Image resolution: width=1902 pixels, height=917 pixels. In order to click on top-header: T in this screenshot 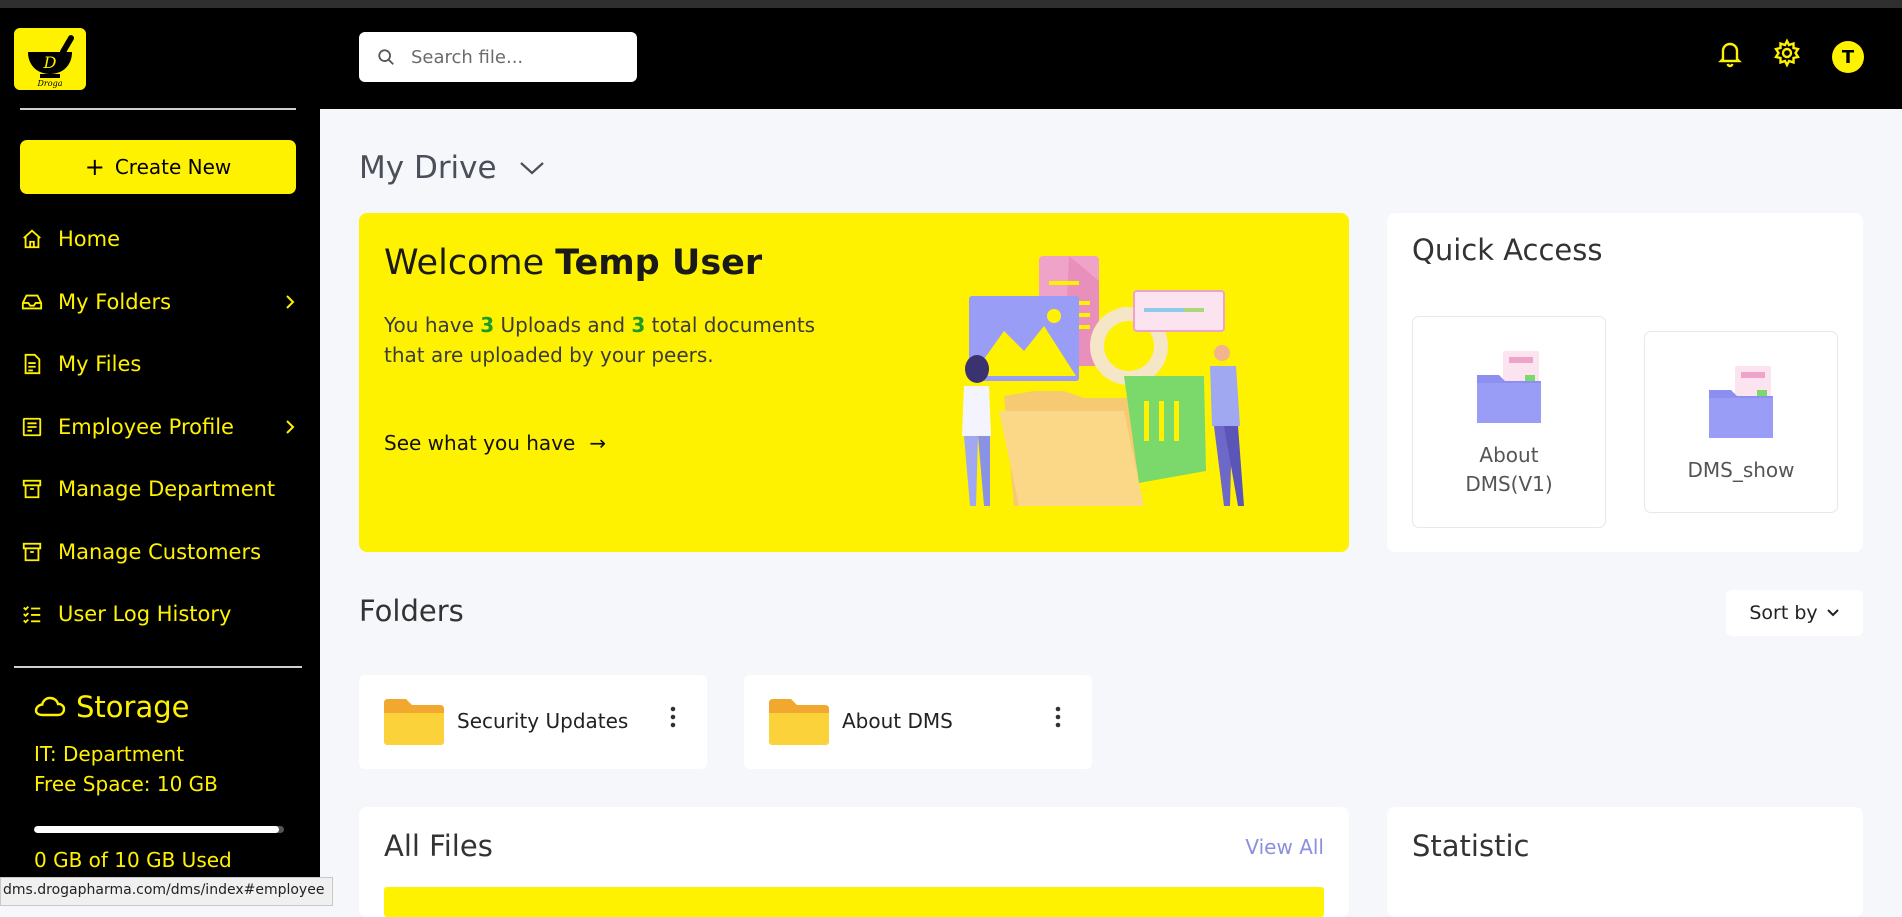, I will do `click(1111, 58)`.